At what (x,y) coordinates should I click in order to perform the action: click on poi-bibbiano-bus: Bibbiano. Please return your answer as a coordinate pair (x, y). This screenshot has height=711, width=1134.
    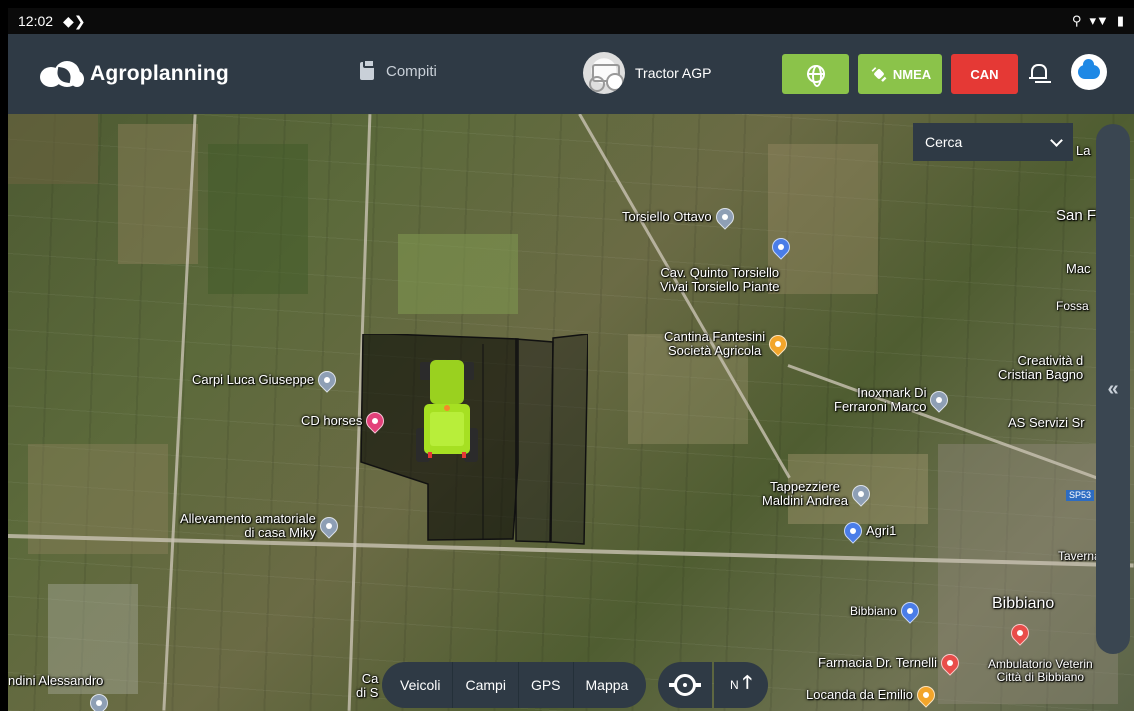
    Looking at the image, I should click on (886, 611).